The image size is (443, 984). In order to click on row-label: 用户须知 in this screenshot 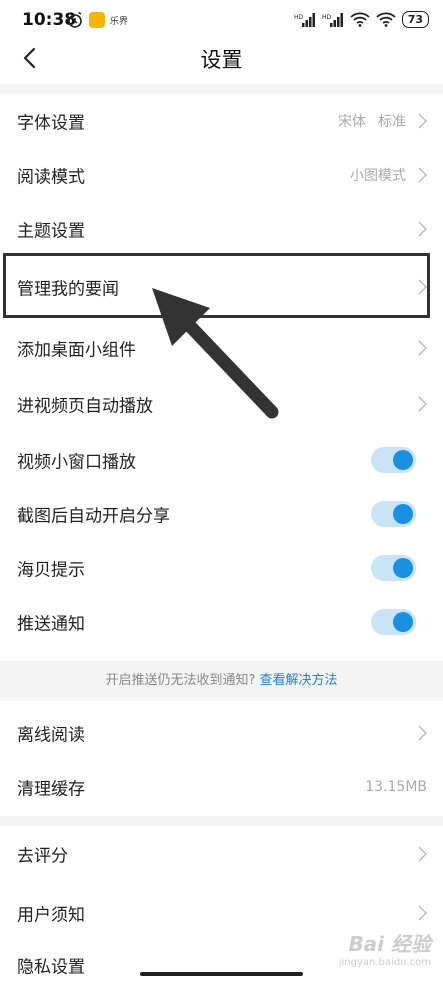, I will do `click(51, 915)`.